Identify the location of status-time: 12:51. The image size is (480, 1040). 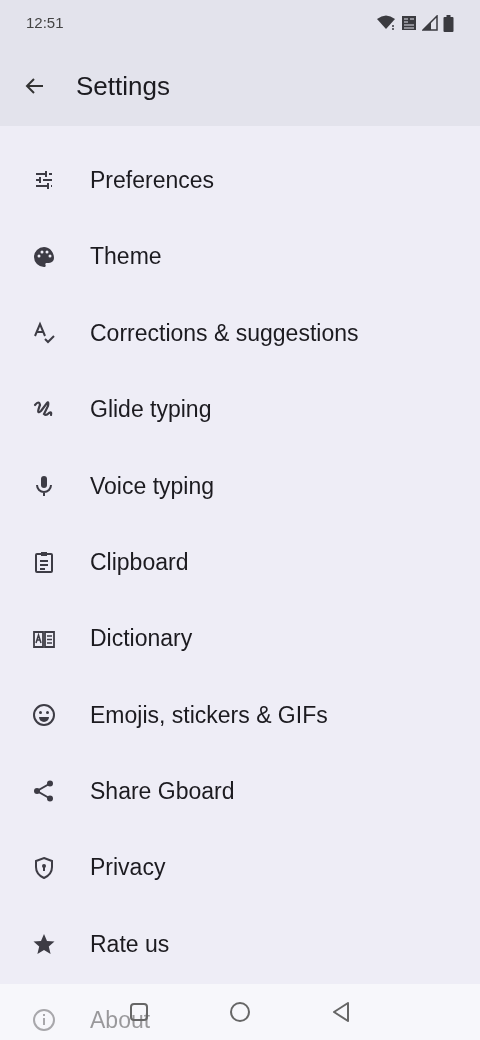
(45, 22).